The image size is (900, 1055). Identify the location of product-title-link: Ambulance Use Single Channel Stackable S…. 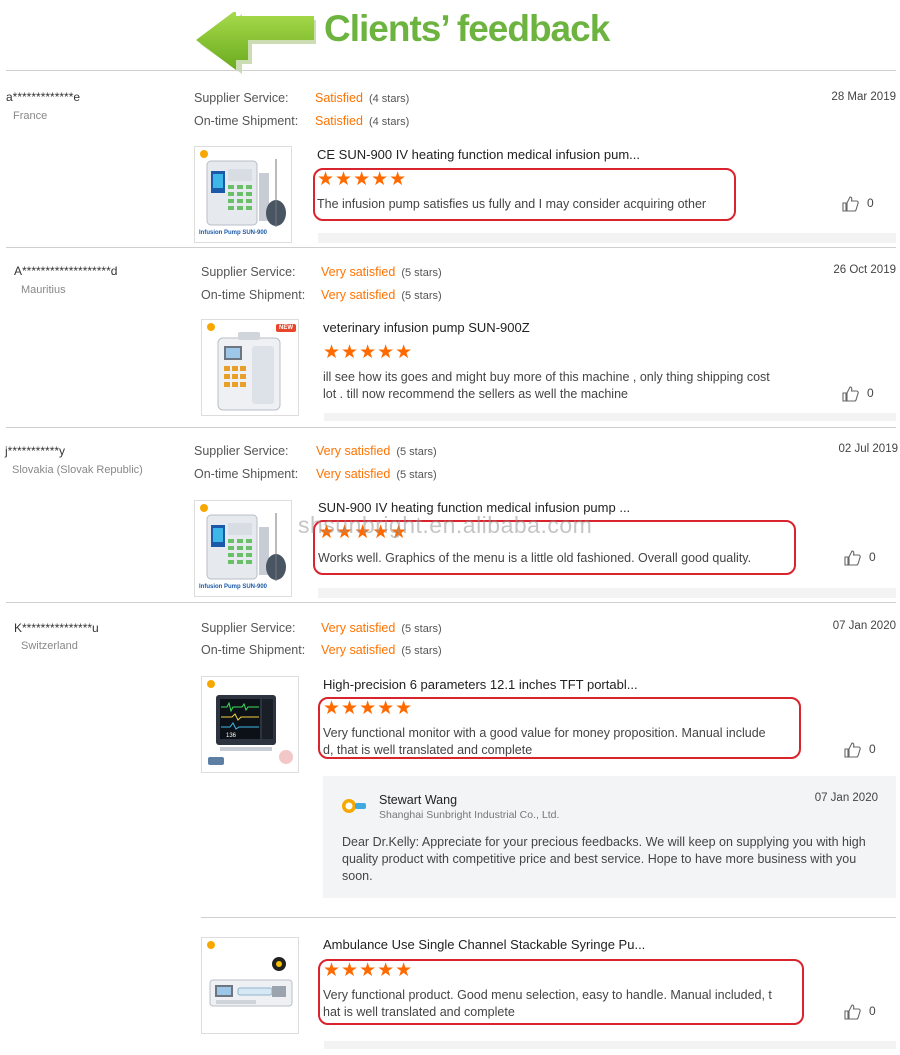
(484, 944).